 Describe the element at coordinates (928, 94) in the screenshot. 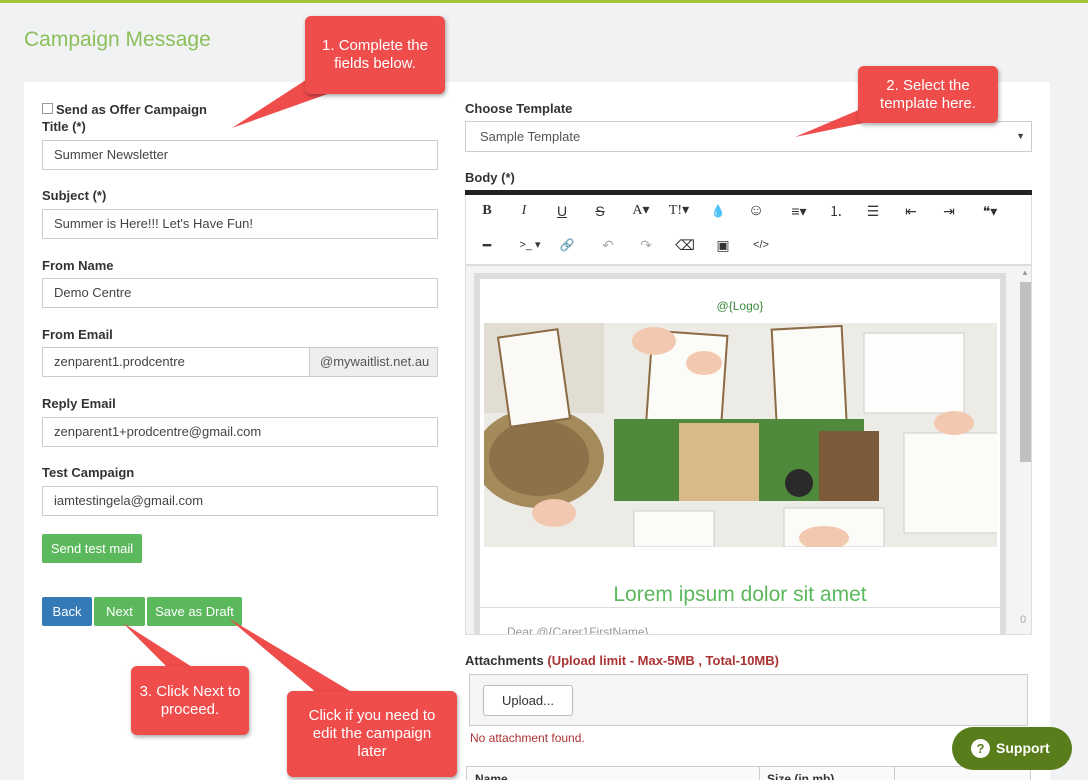

I see `callout-select-template: 2. Select the template here.` at that location.